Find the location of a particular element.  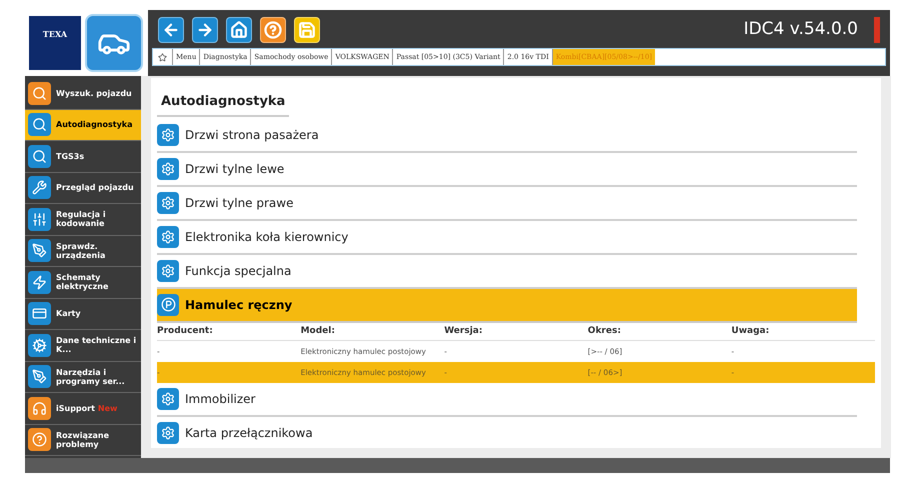

sidebar-label: Karty is located at coordinates (68, 313).